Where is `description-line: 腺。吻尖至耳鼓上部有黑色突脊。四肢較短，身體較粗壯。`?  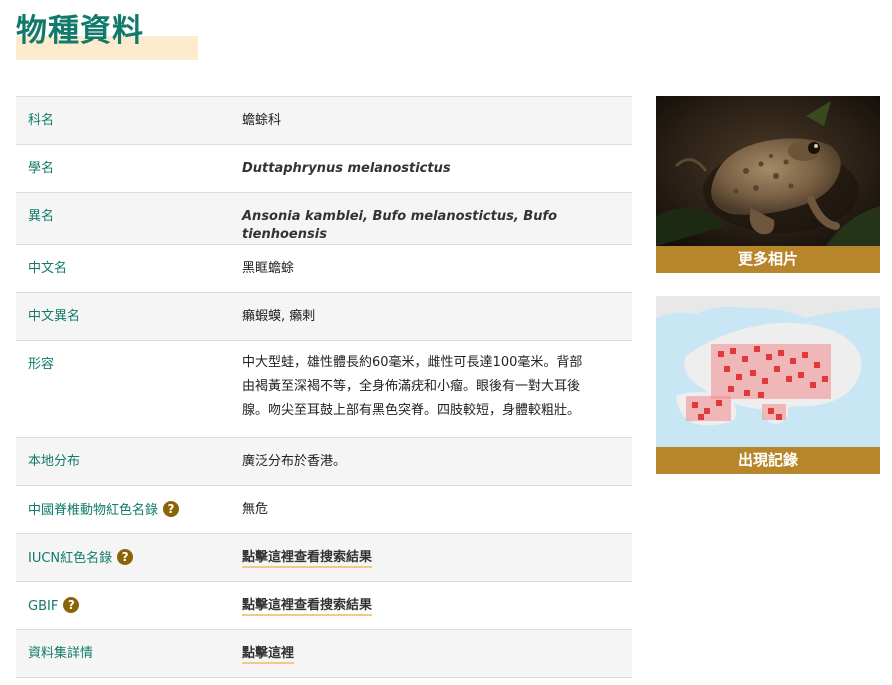
description-line: 腺。吻尖至耳鼓上部有黑色突脊。四肢較短，身體較粗壯。 is located at coordinates (411, 410).